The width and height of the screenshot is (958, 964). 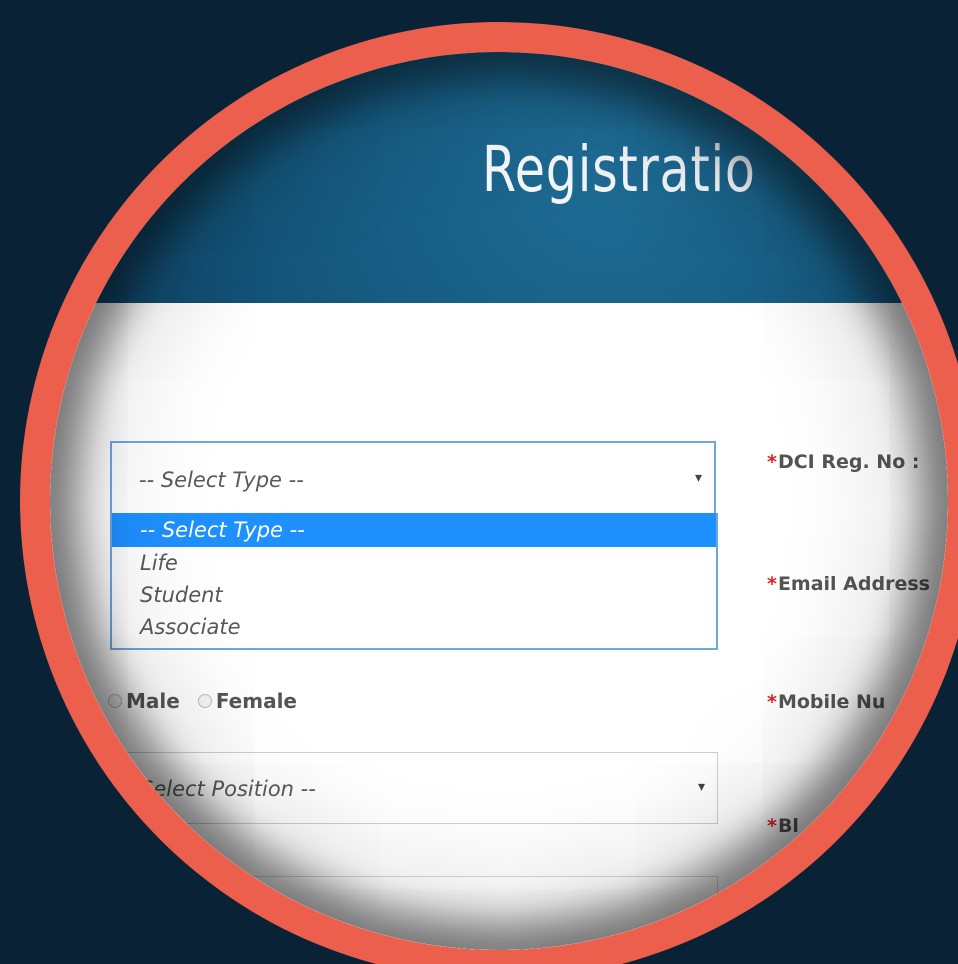 What do you see at coordinates (619, 169) in the screenshot?
I see `page-title: Registratio` at bounding box center [619, 169].